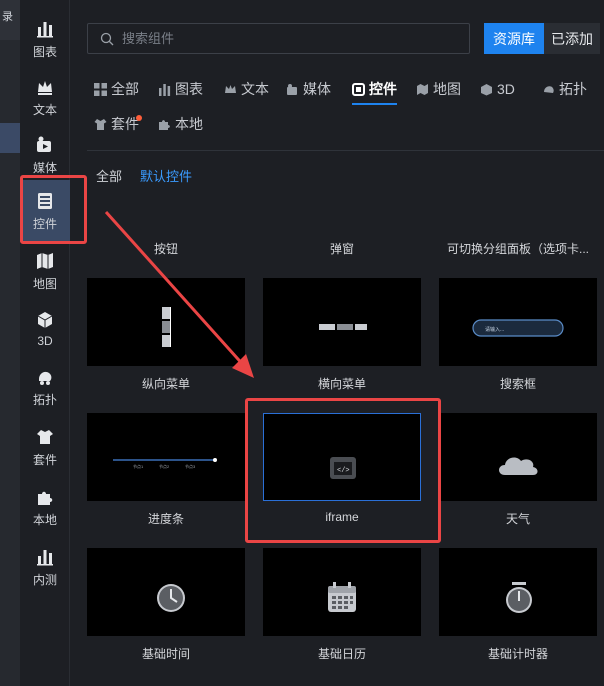  Describe the element at coordinates (166, 457) in the screenshot. I see `component-thumb-progress: 节点1 节点2 节点3` at that location.